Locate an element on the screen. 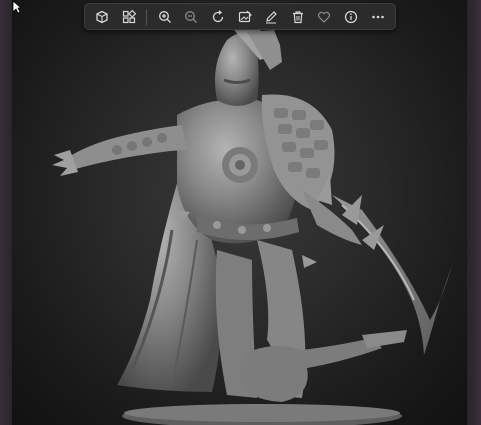  edit-image-button is located at coordinates (244, 17).